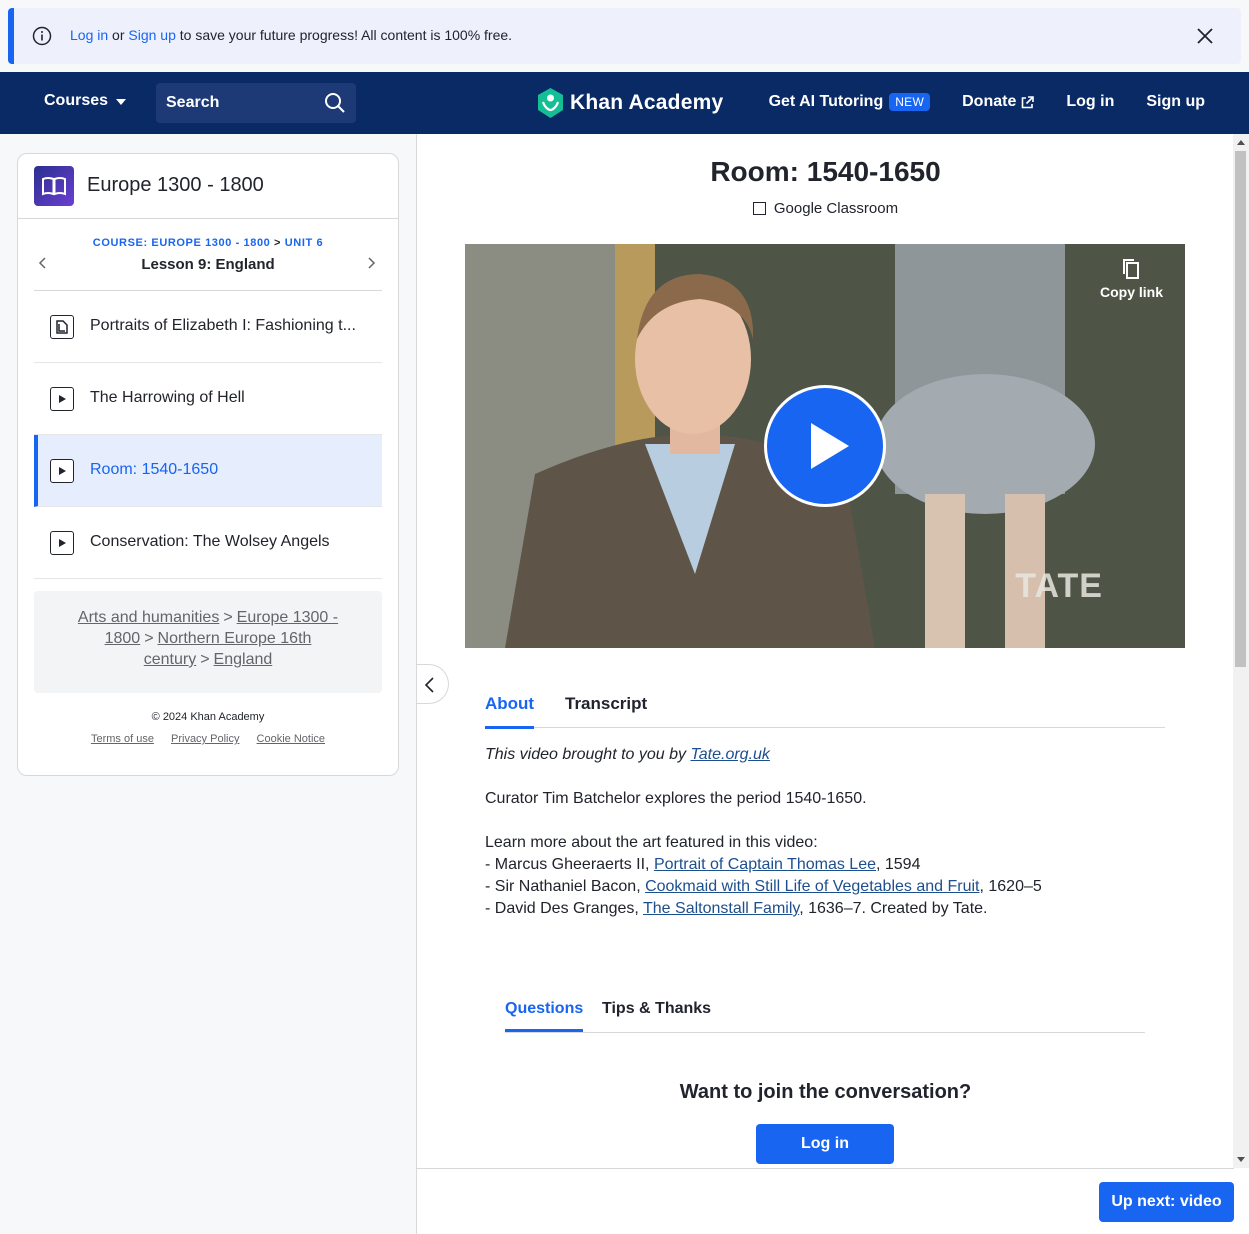 The image size is (1249, 1234). What do you see at coordinates (910, 102) in the screenshot?
I see `new-badge: NEW` at bounding box center [910, 102].